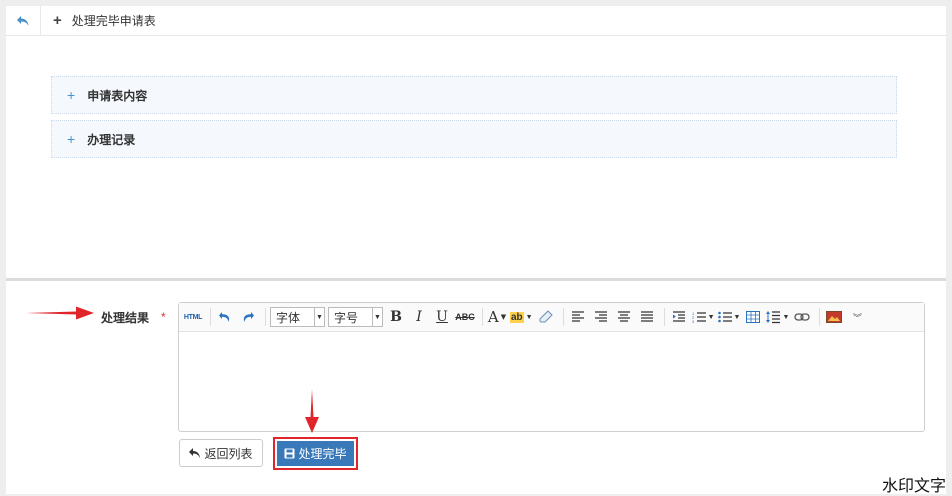 The image size is (952, 496). I want to click on back-button, so click(23, 20).